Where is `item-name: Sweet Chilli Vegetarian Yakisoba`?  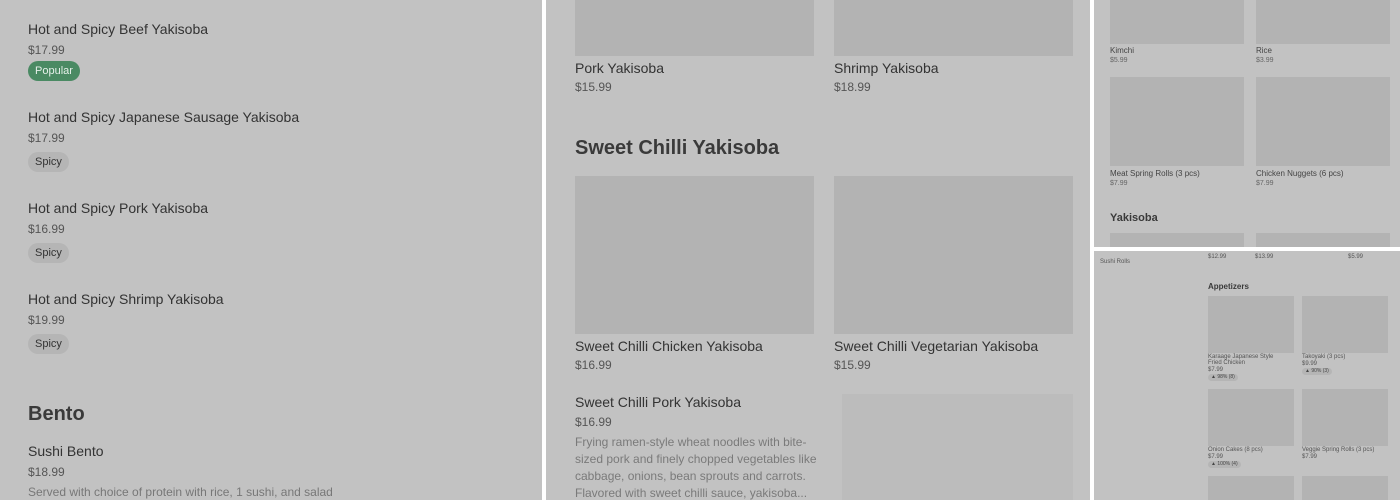 item-name: Sweet Chilli Vegetarian Yakisoba is located at coordinates (936, 346).